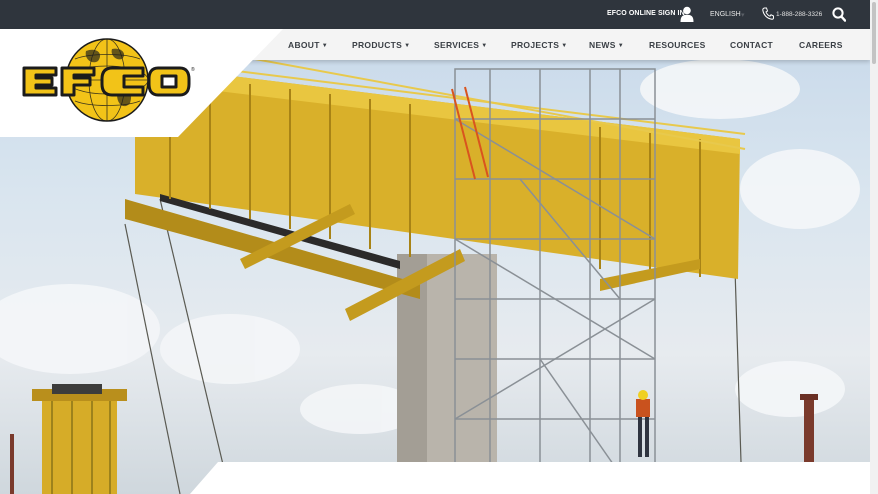  I want to click on nav-about: ABOUT ▼, so click(308, 45).